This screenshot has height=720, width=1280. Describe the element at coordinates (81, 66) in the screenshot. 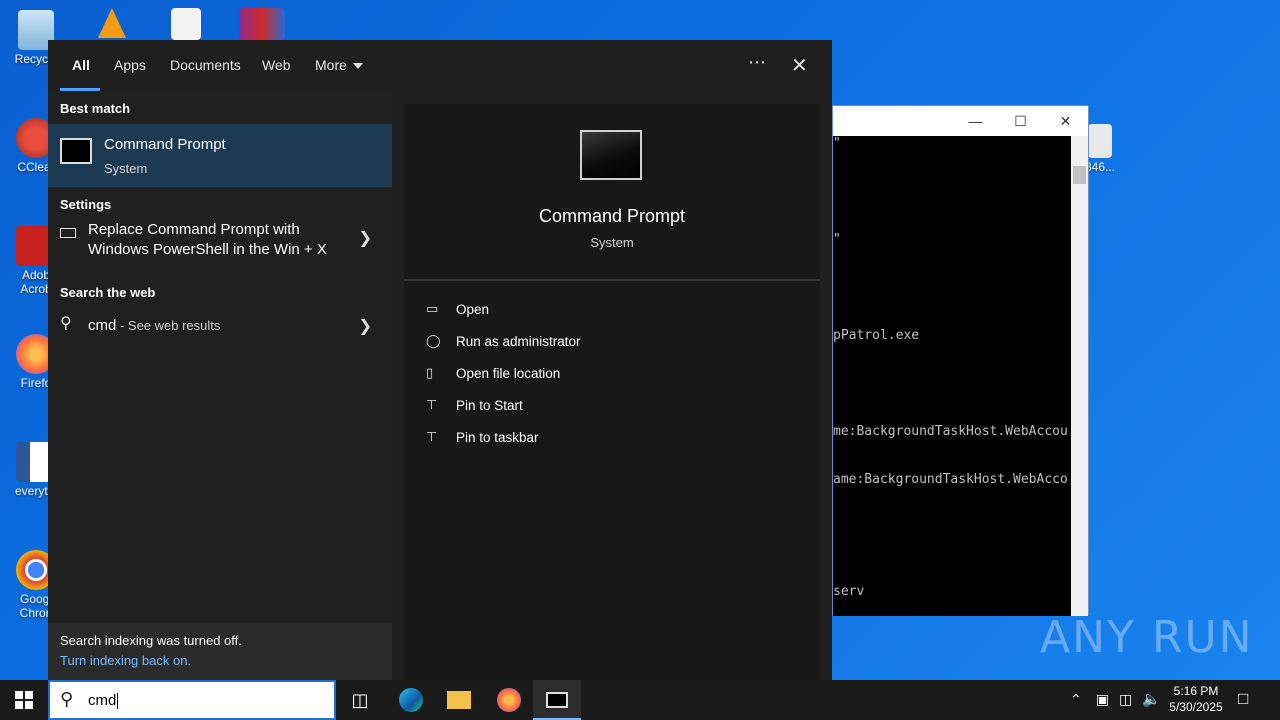

I see `tab-all: All` at that location.